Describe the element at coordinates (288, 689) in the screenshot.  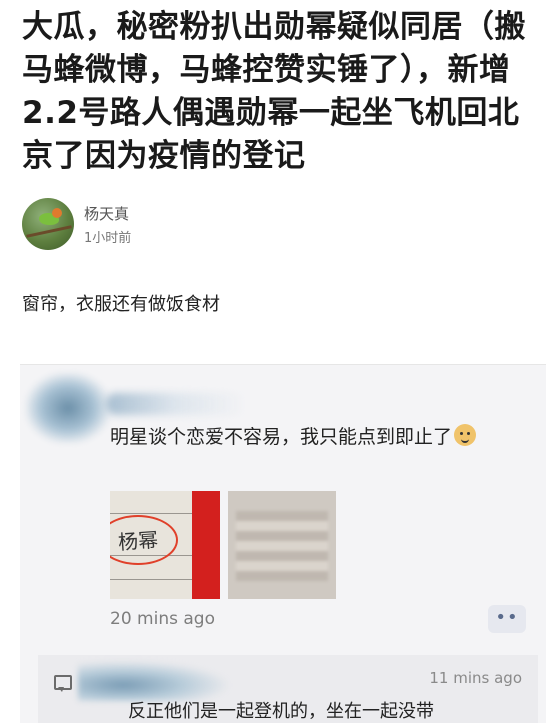
I see `reply-box: 11 mins ago 反正他们是一起登机的，坐在一起没带` at that location.